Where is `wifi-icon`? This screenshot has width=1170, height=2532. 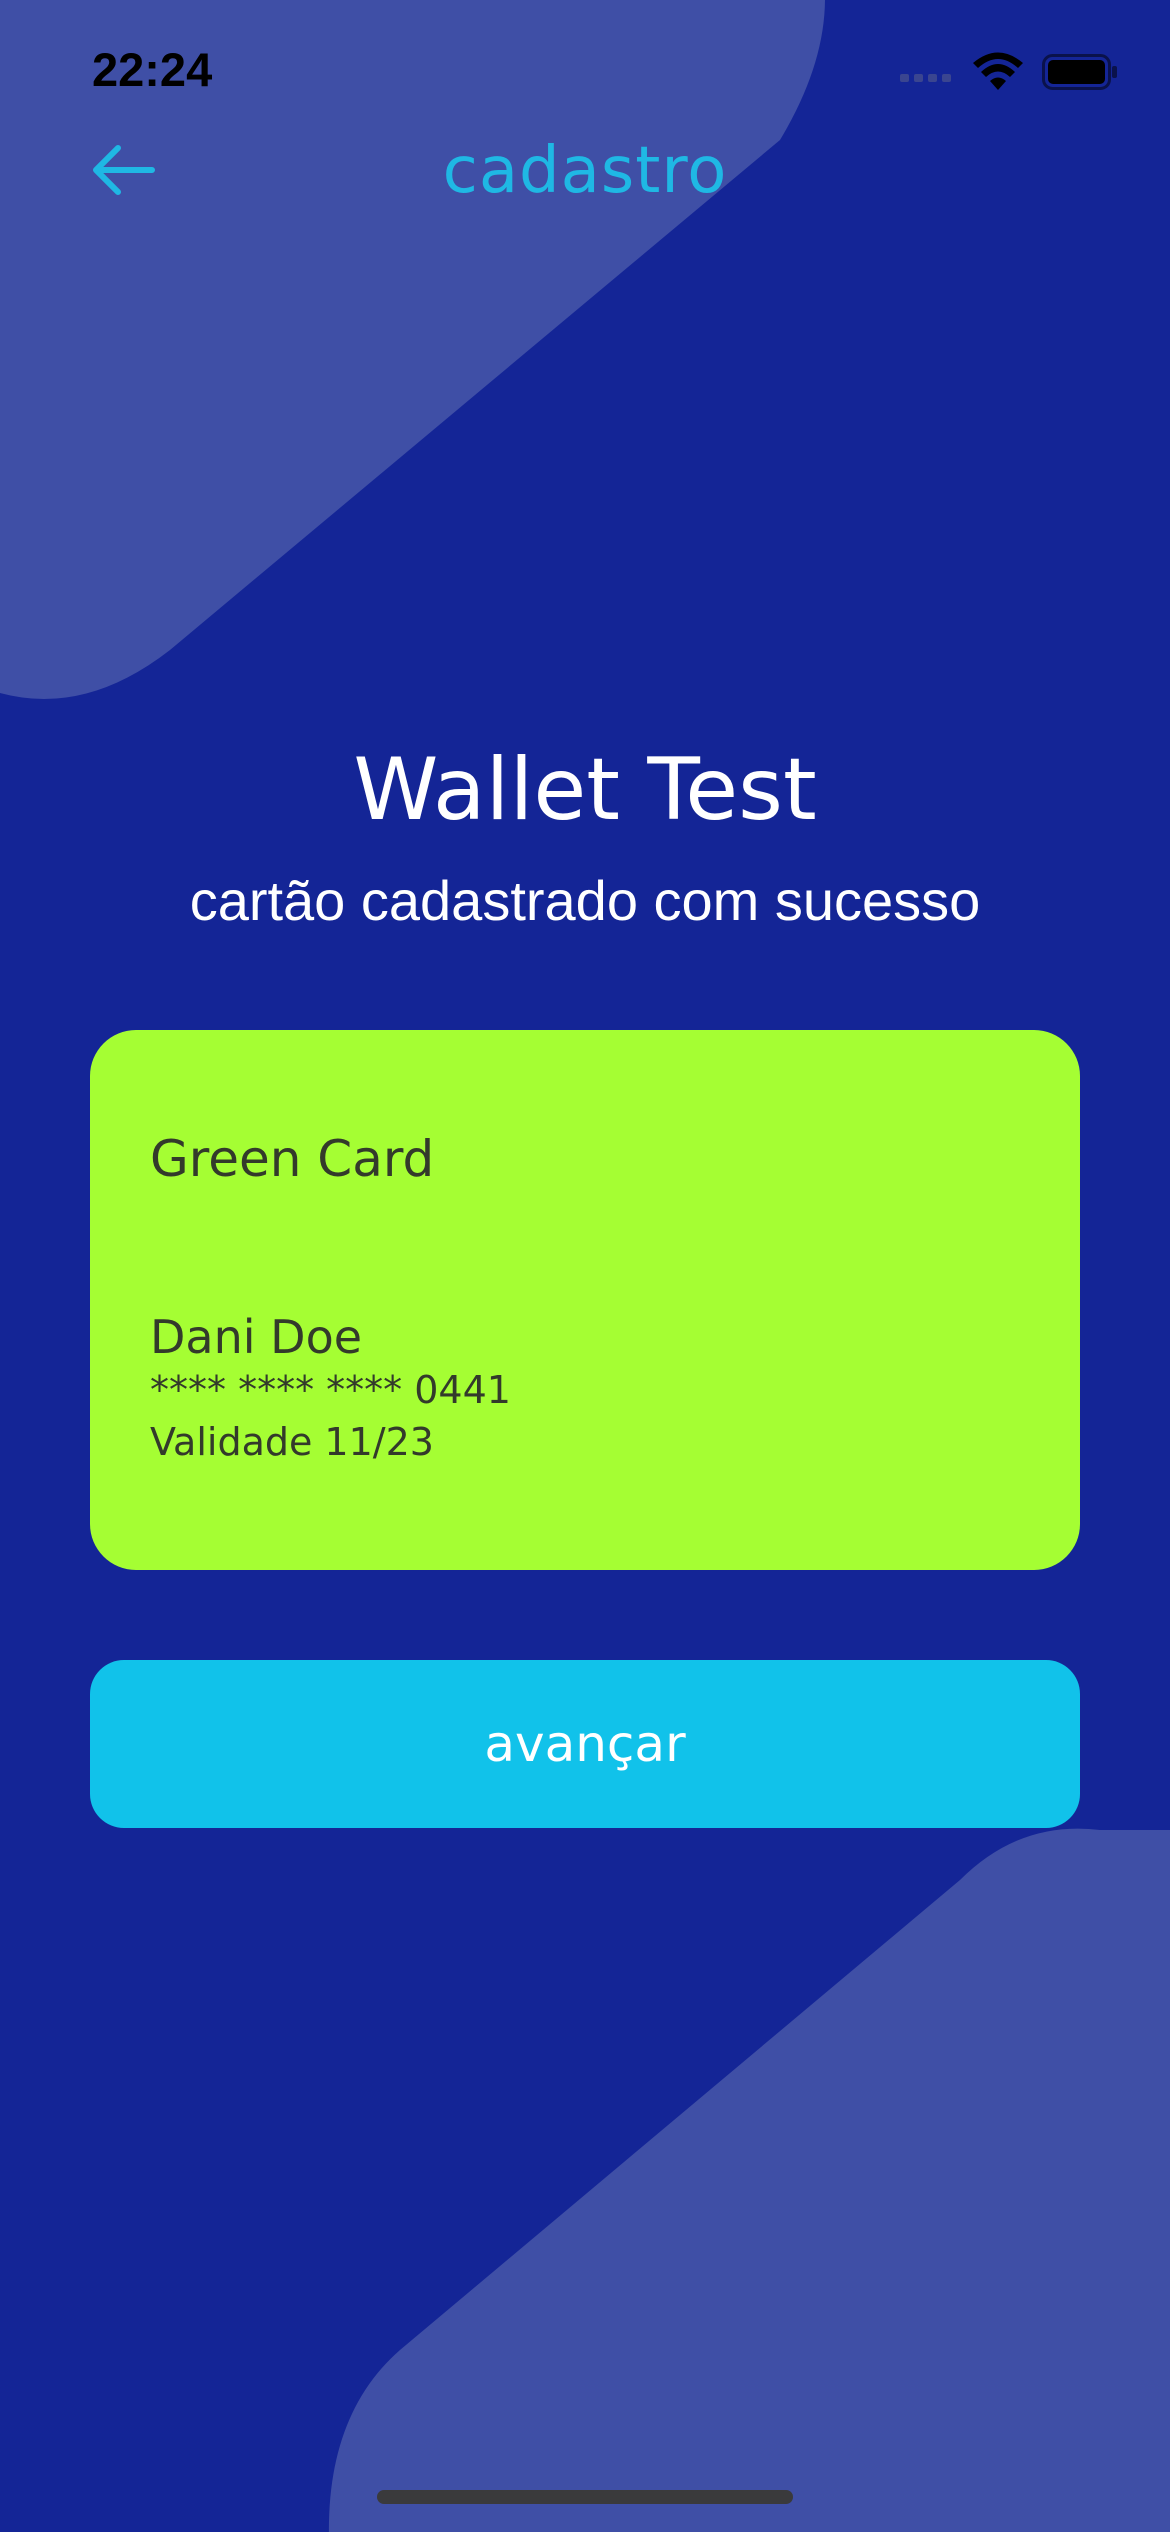 wifi-icon is located at coordinates (998, 71).